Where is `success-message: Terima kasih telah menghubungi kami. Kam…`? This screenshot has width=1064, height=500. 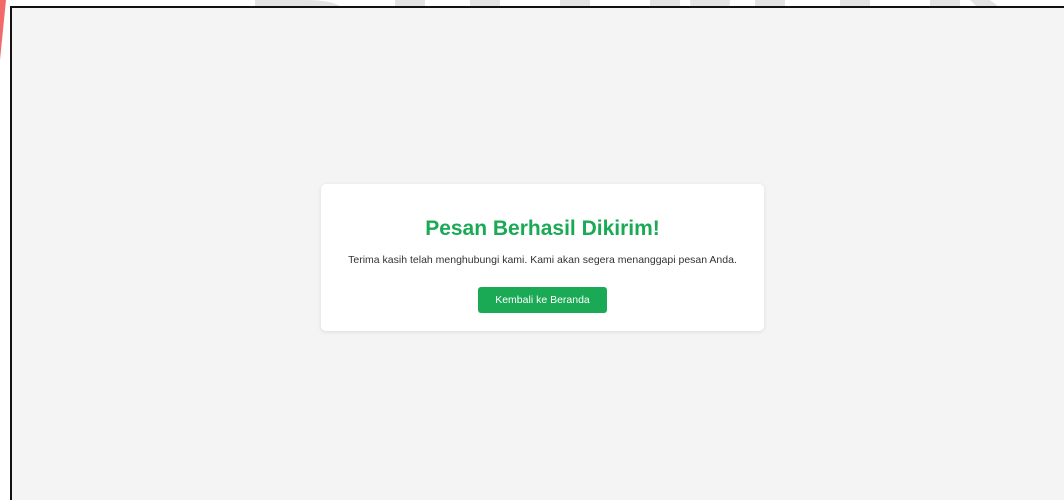
success-message: Terima kasih telah menghubungi kami. Kam… is located at coordinates (542, 260).